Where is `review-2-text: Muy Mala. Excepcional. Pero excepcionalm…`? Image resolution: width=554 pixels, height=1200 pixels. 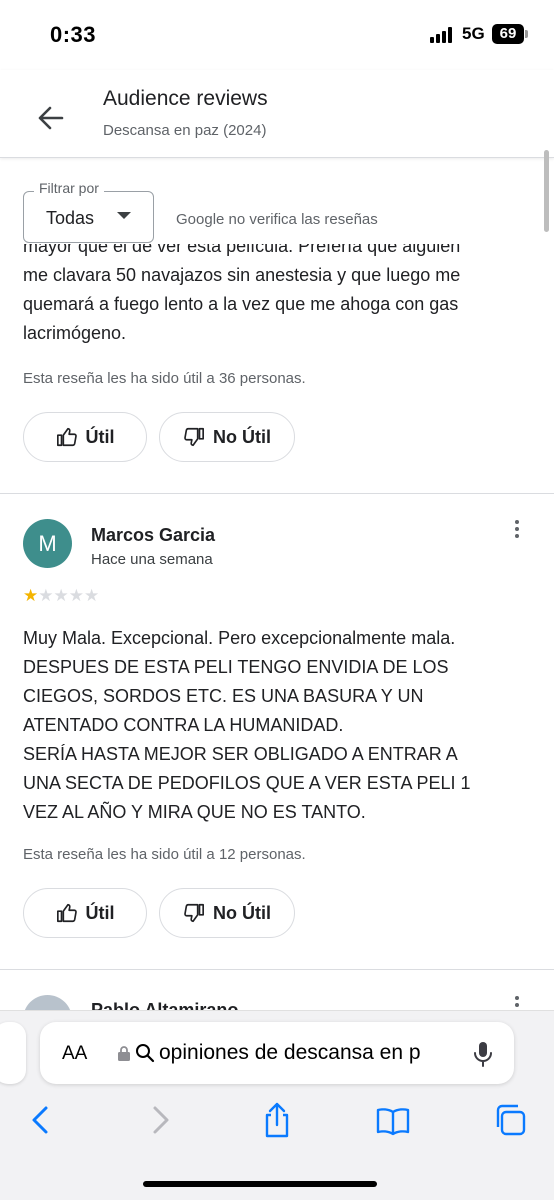
review-2-text: Muy Mala. Excepcional. Pero excepcionalm… is located at coordinates (247, 725).